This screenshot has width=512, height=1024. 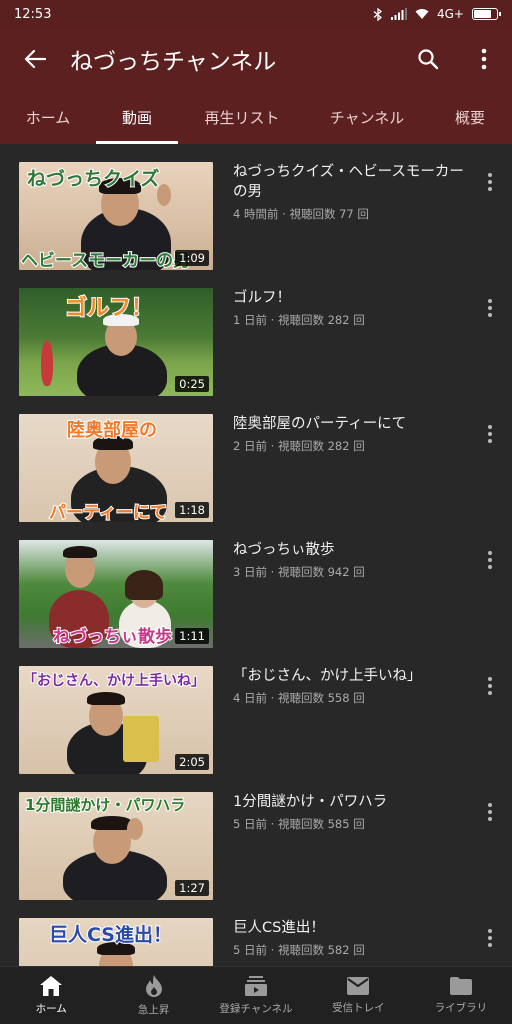 I want to click on video-title: 1分間謎かけ・パワハラ, so click(x=349, y=802).